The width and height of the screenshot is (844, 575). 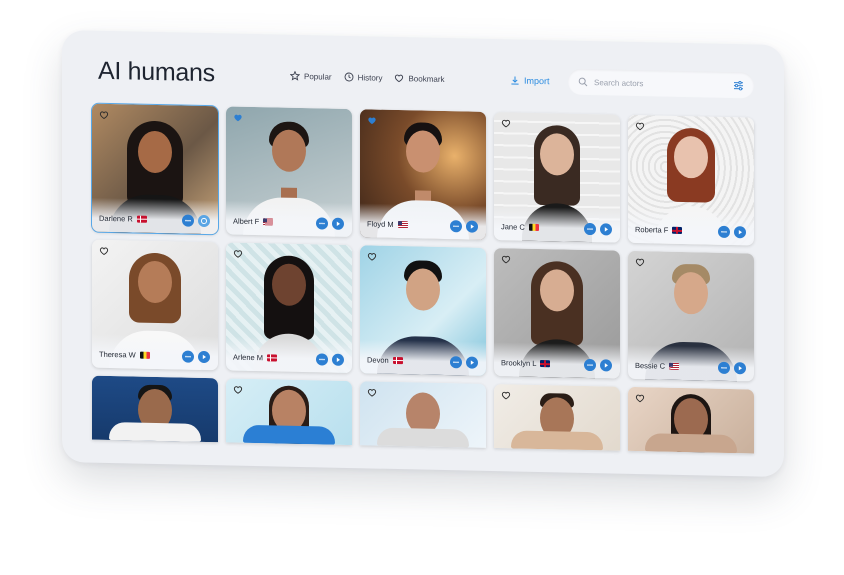 I want to click on actor-name-label: Floyd M, so click(x=387, y=224).